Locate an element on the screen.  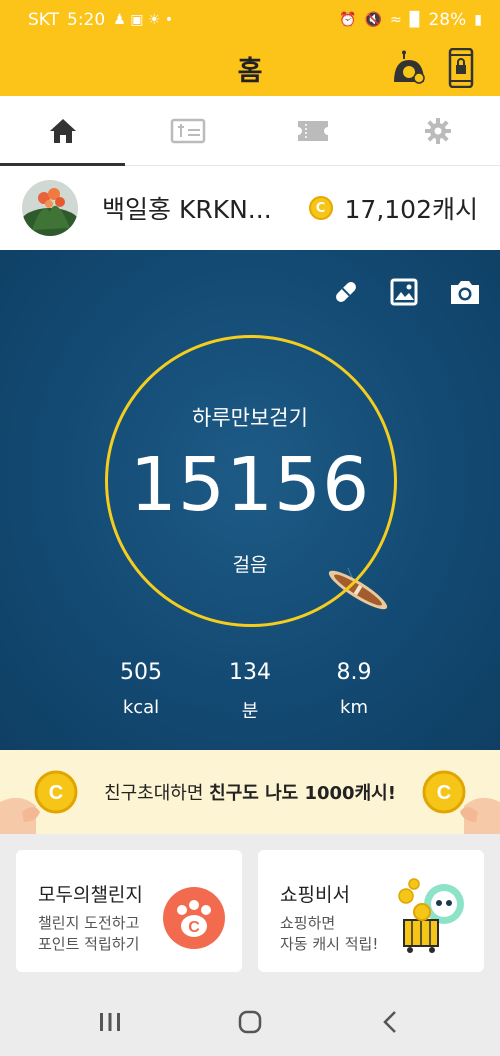
home-nav-button is located at coordinates (250, 1022).